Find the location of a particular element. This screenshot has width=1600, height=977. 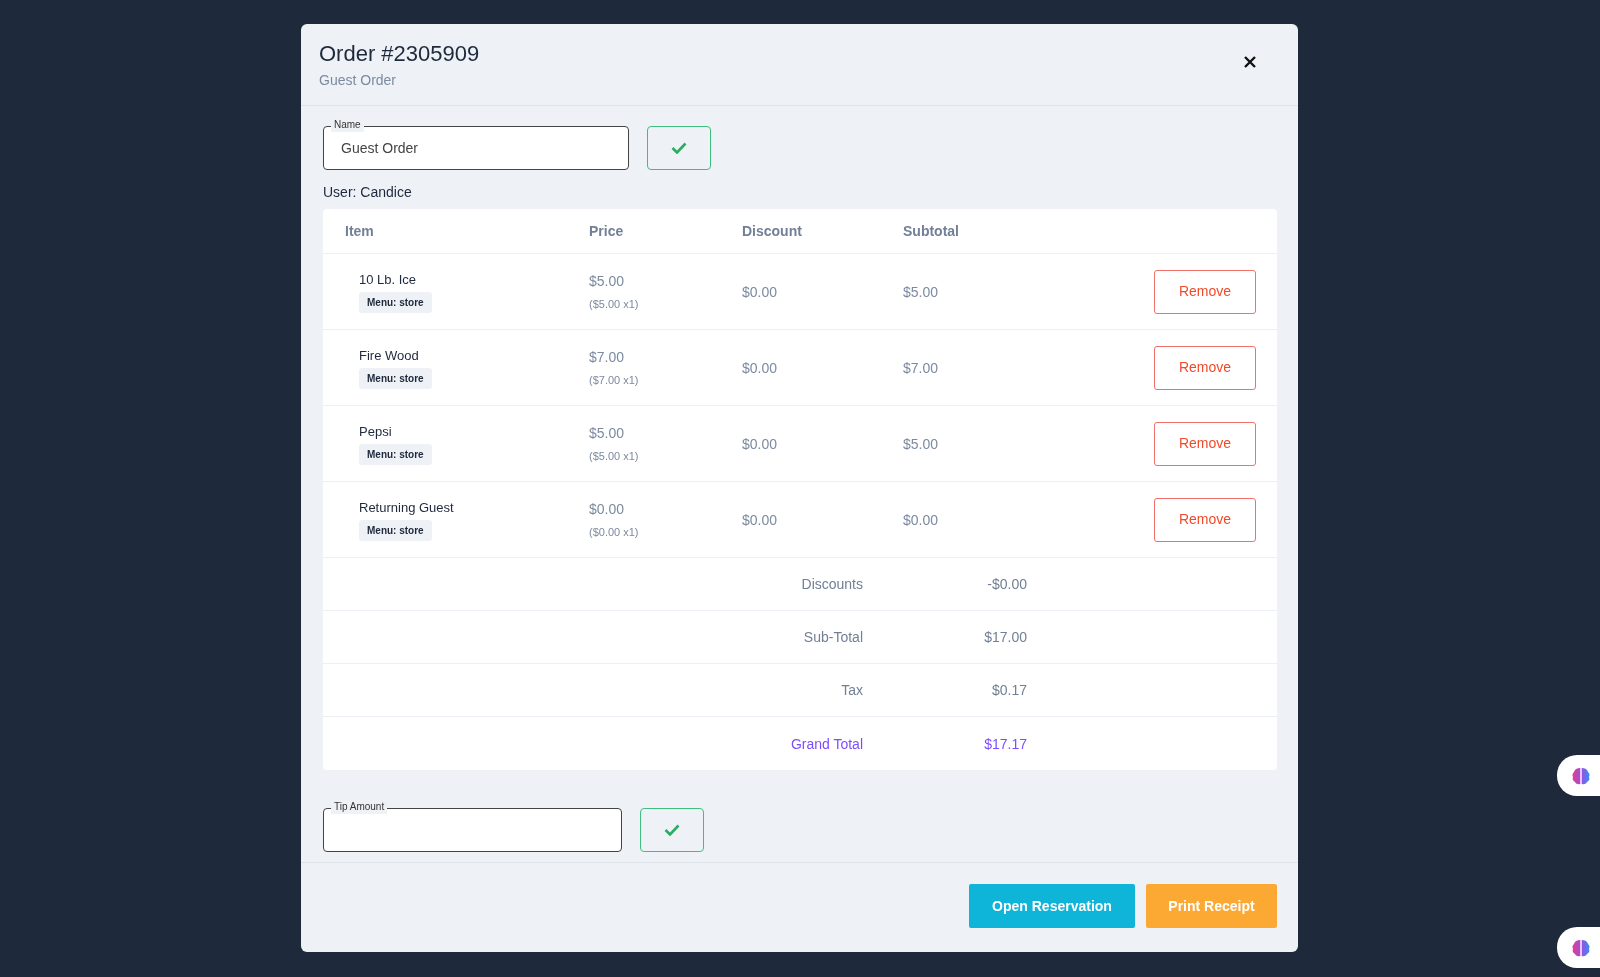

name-field-label: Name is located at coordinates (347, 125).